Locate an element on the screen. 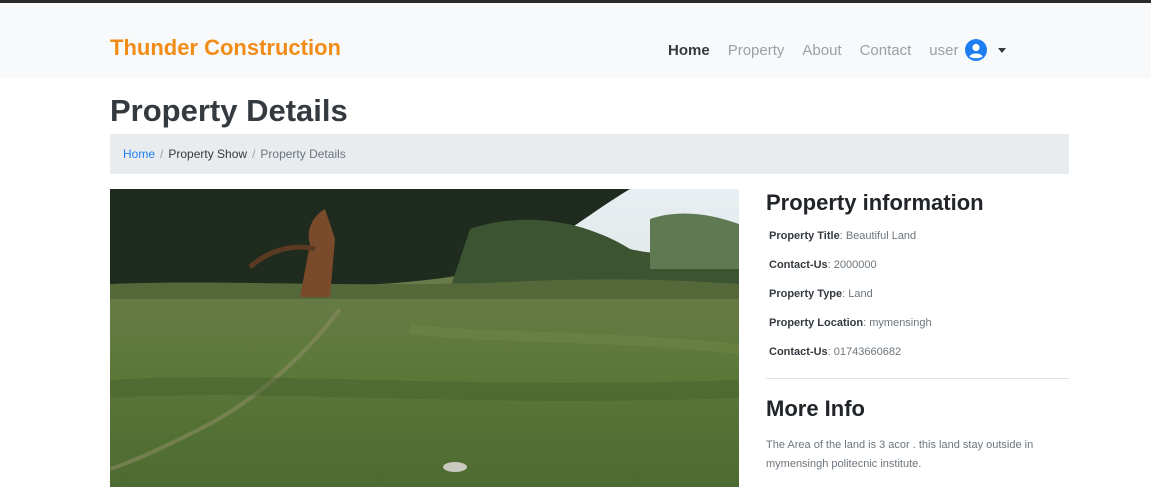  info-value: mymensingh is located at coordinates (899, 323).